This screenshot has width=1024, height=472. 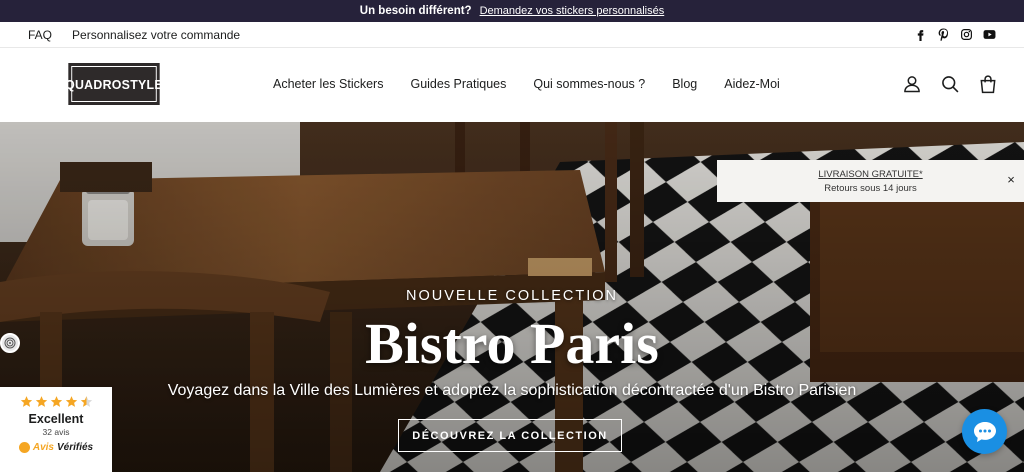 What do you see at coordinates (920, 34) in the screenshot?
I see `facebook-icon` at bounding box center [920, 34].